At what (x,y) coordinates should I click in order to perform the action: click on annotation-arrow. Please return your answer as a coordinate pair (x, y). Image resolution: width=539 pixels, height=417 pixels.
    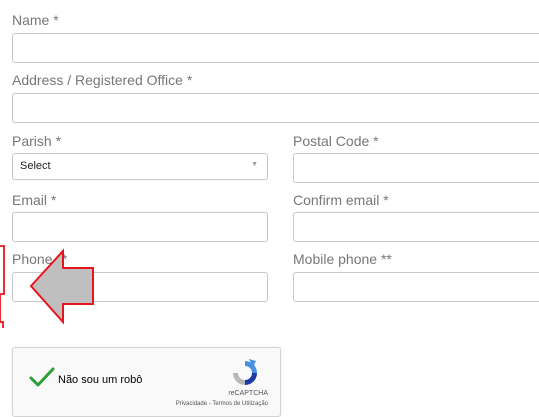
    Looking at the image, I should click on (61, 286).